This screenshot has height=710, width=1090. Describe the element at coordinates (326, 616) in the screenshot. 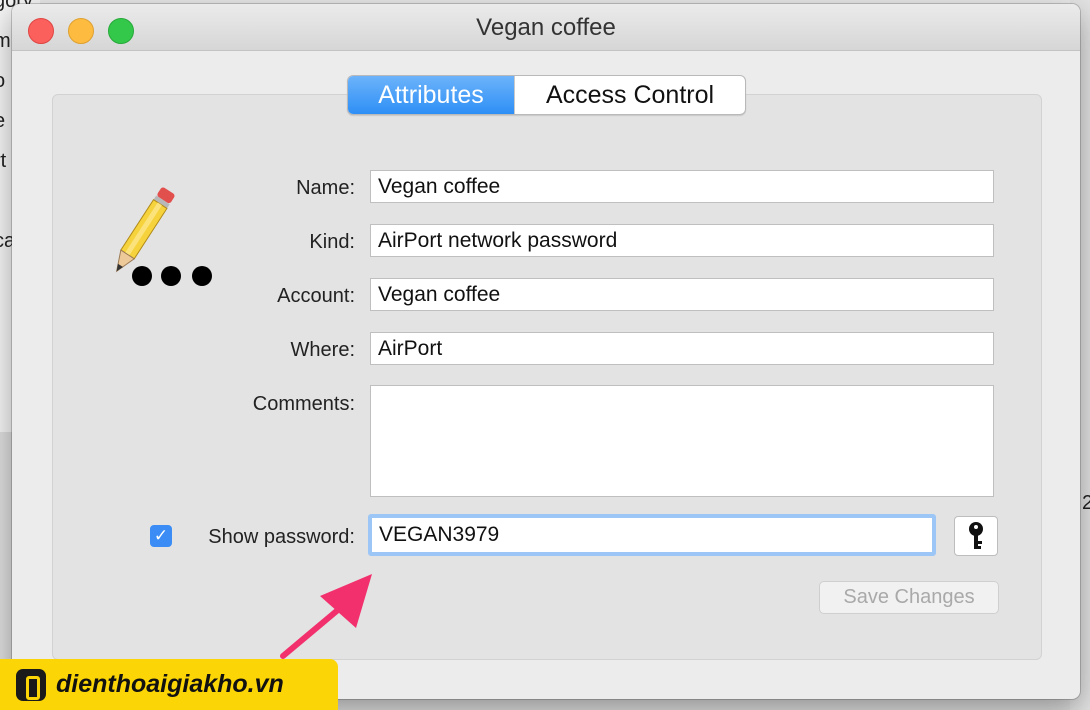

I see `annotation-arrow-icon` at that location.